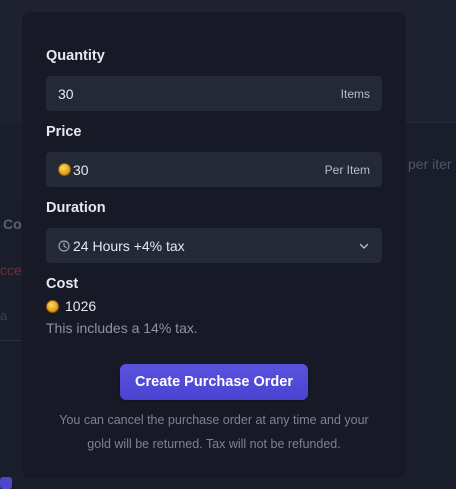 This screenshot has width=456, height=489. Describe the element at coordinates (347, 169) in the screenshot. I see `price-suffix: Per Item` at that location.